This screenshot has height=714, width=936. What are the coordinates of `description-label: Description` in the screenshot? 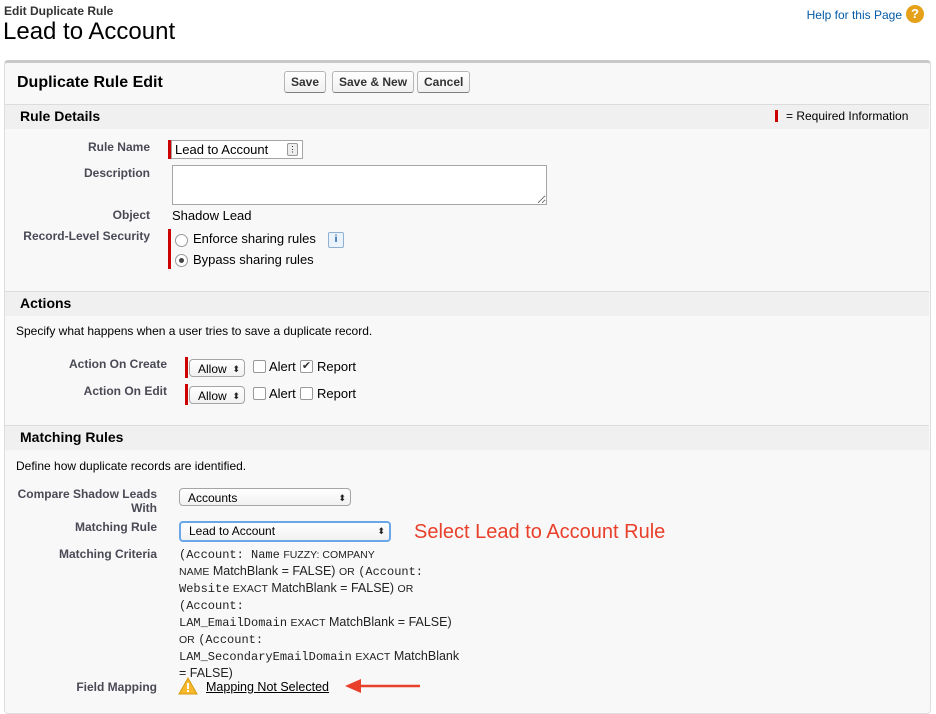 It's located at (116, 173).